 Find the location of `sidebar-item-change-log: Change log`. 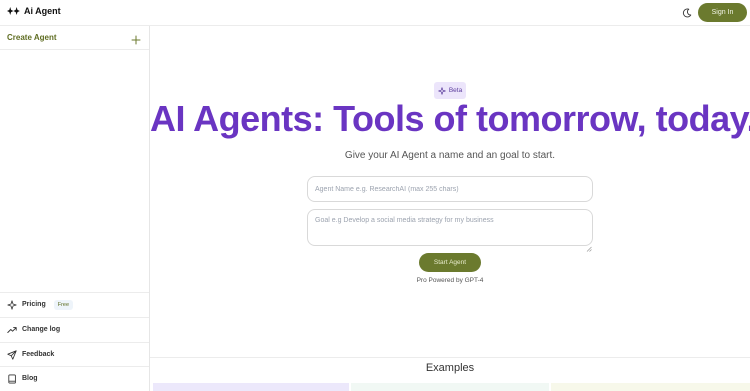

sidebar-item-change-log: Change log is located at coordinates (74, 329).